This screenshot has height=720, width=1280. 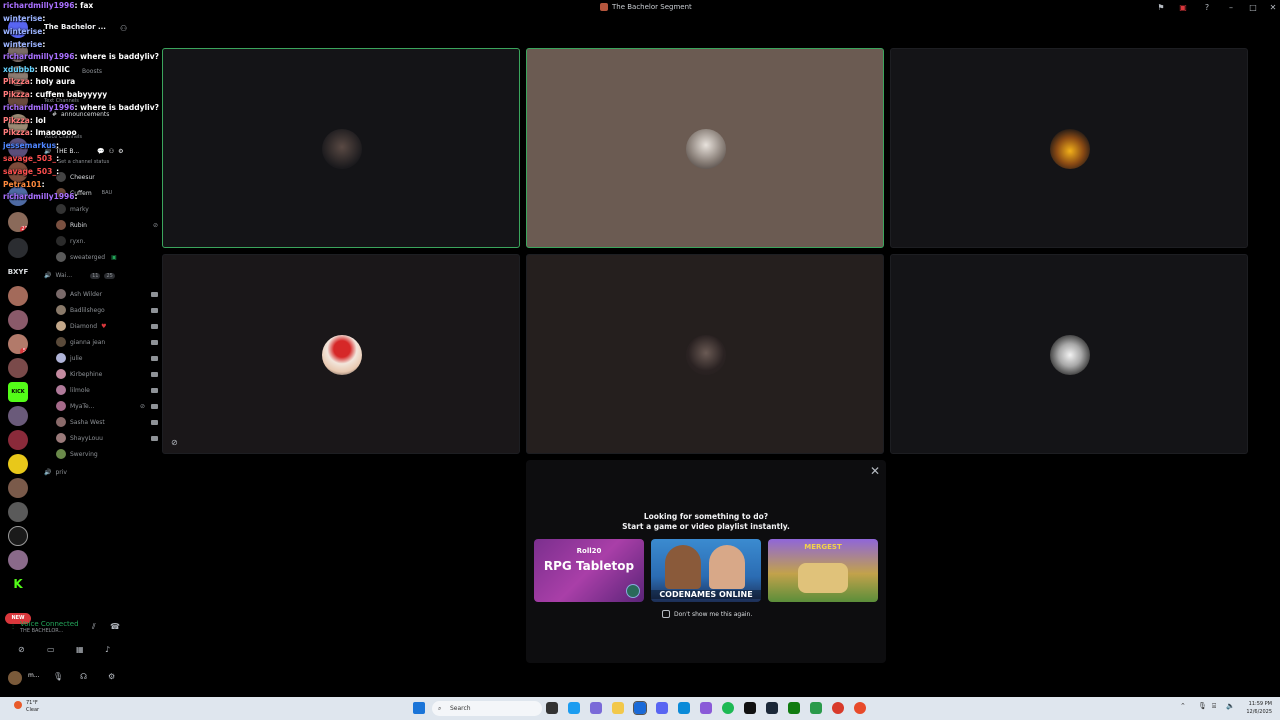 What do you see at coordinates (115, 626) in the screenshot?
I see `disconnect-icon: ☎` at bounding box center [115, 626].